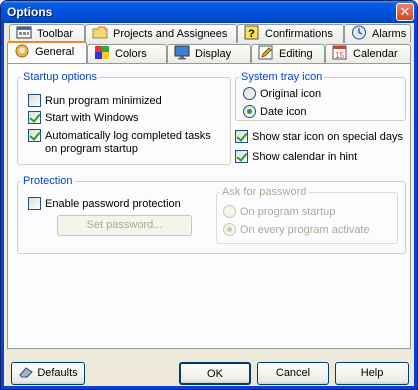  Describe the element at coordinates (305, 157) in the screenshot. I see `show-calendar-label: Show calendar in hint` at that location.